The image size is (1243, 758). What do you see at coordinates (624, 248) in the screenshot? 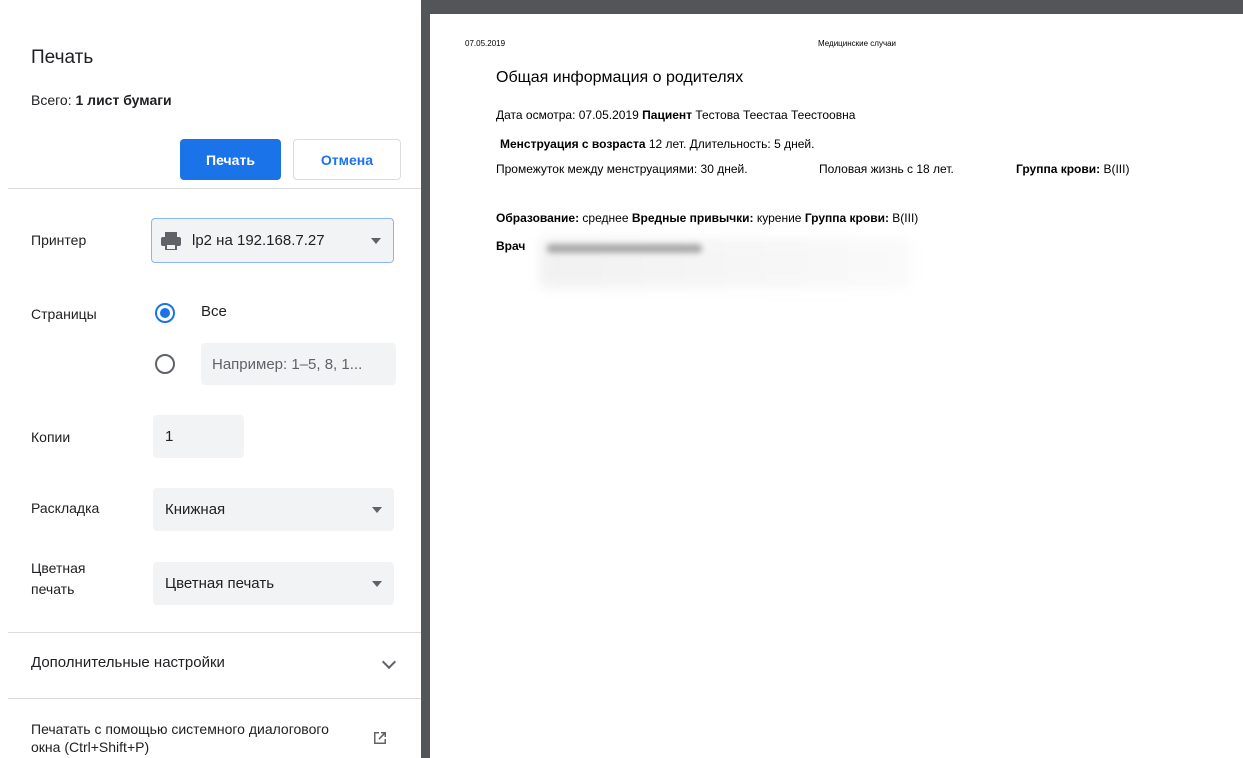
I see `redacted-doctor-name` at bounding box center [624, 248].